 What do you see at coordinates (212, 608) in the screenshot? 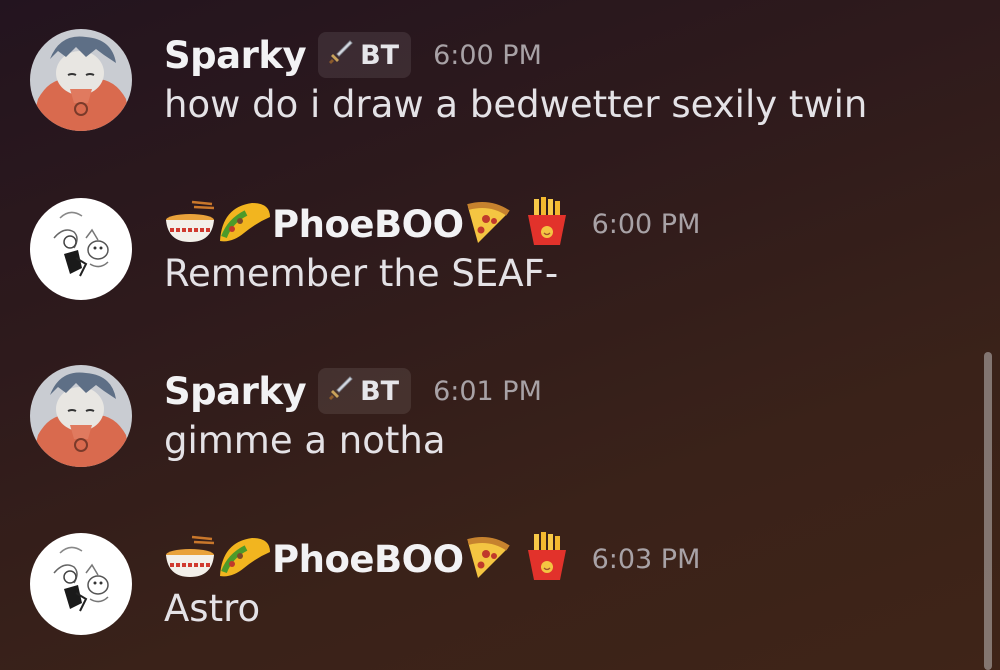
I see `message-text: Astro` at bounding box center [212, 608].